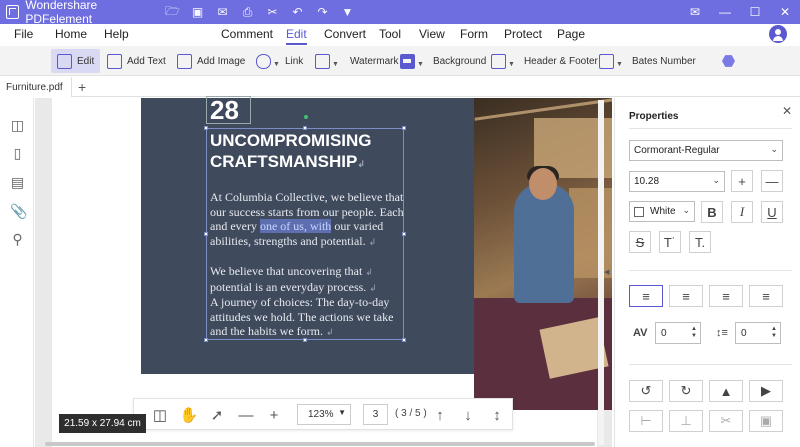  Describe the element at coordinates (440, 415) in the screenshot. I see `previous-page-icon: ↑` at that location.